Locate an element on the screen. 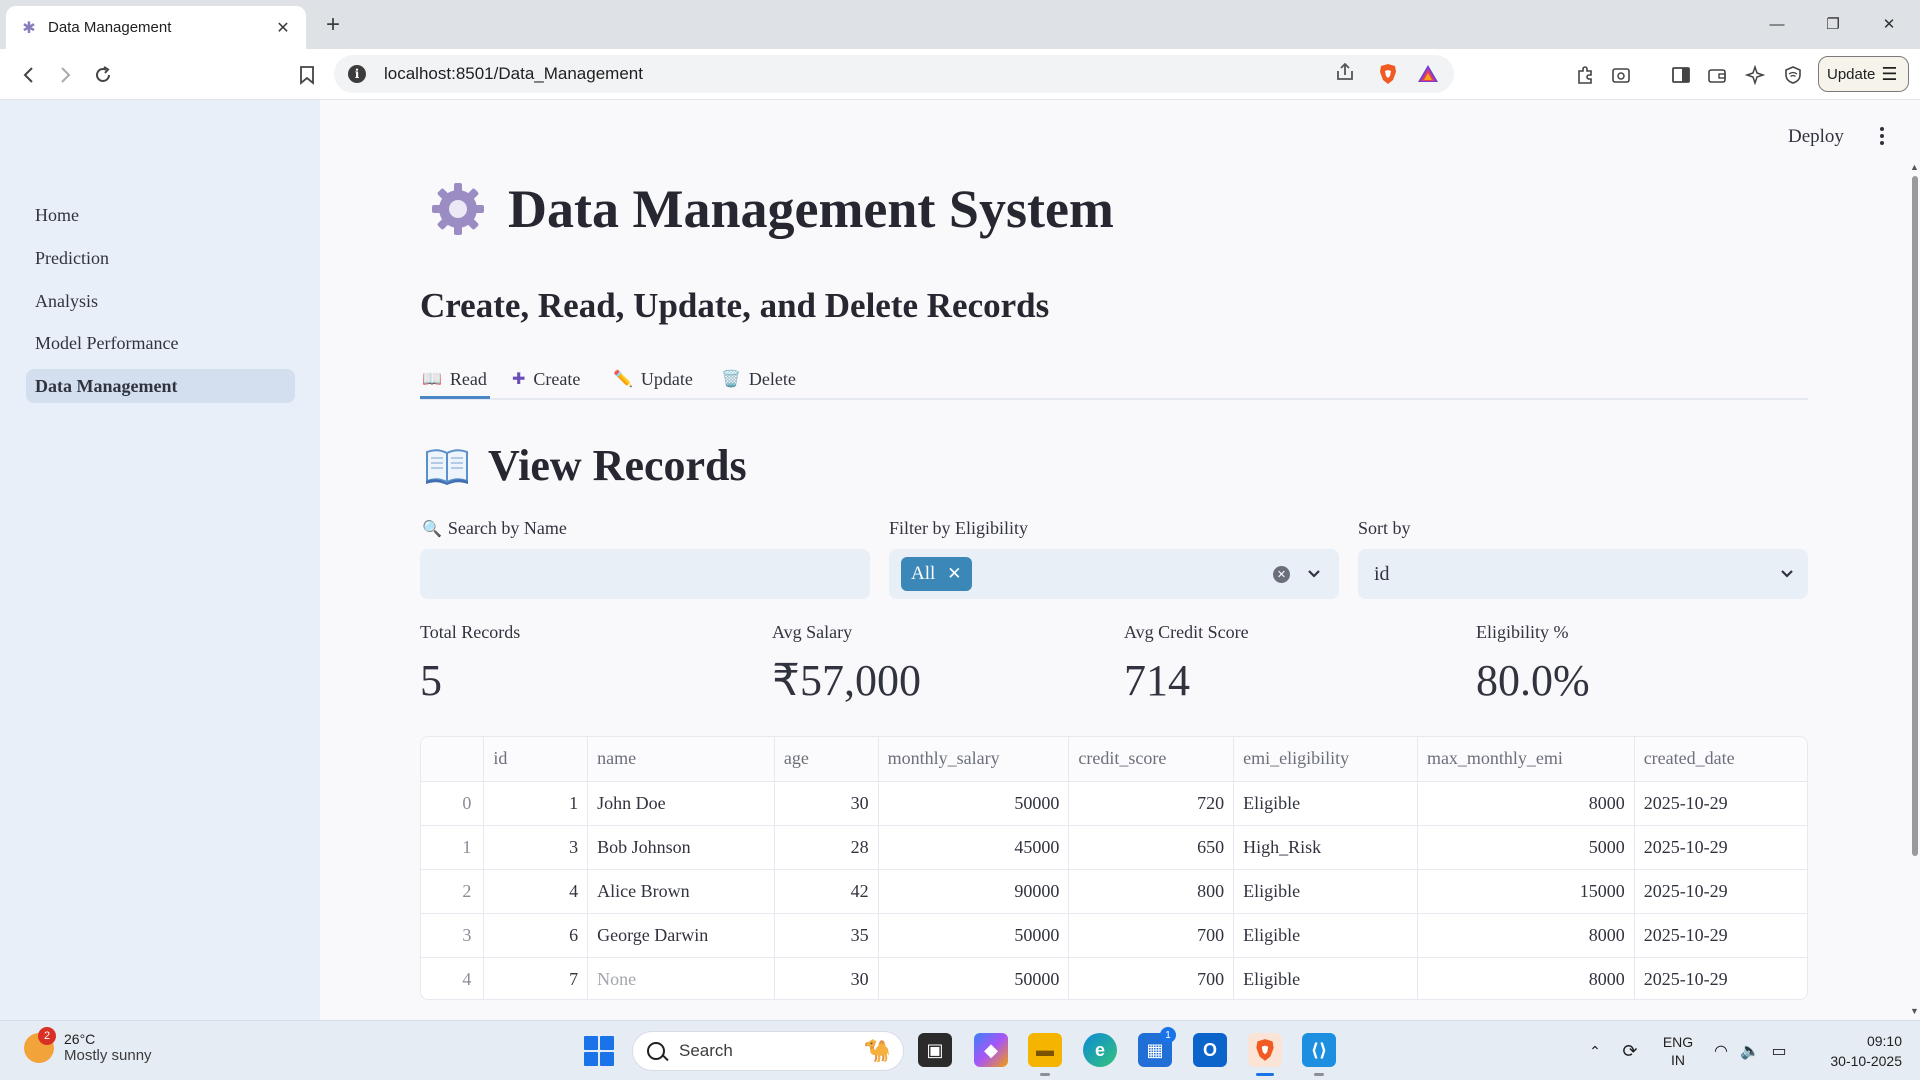  table-cell: 15000 is located at coordinates (1526, 891).